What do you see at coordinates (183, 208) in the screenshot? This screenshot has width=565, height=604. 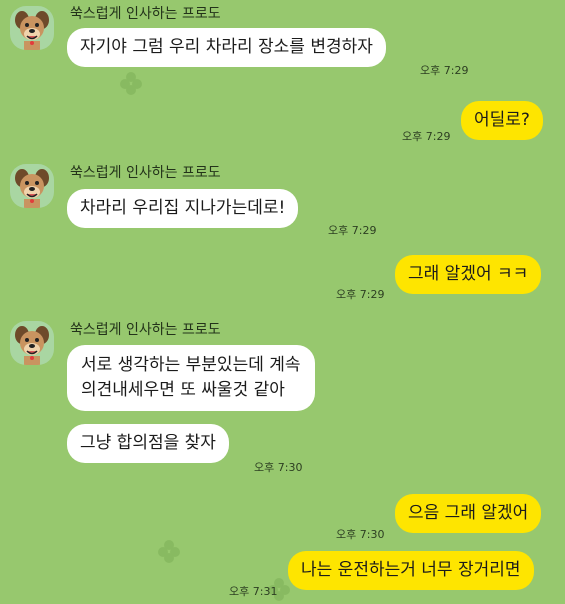 I see `message-bubble: 차라리 우리집 지나가는데로!` at bounding box center [183, 208].